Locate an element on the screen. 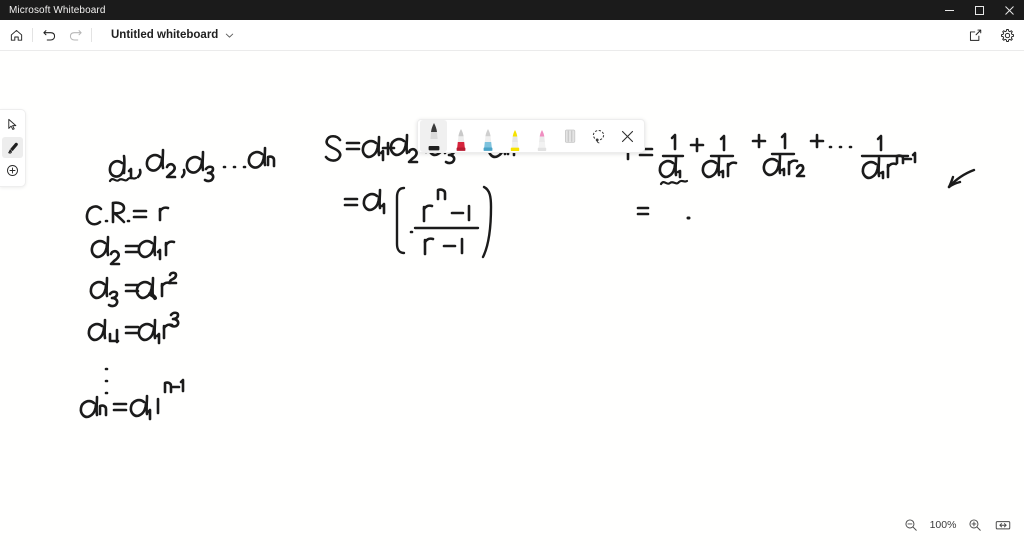  settings-button is located at coordinates (1007, 35).